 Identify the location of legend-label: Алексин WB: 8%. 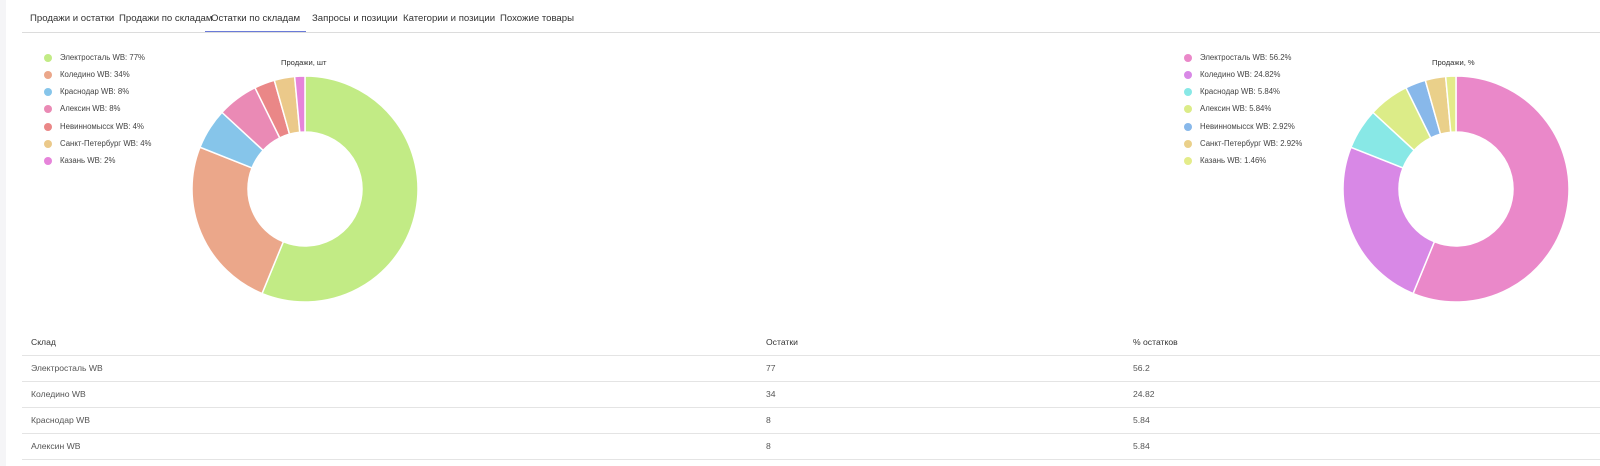
(90, 108).